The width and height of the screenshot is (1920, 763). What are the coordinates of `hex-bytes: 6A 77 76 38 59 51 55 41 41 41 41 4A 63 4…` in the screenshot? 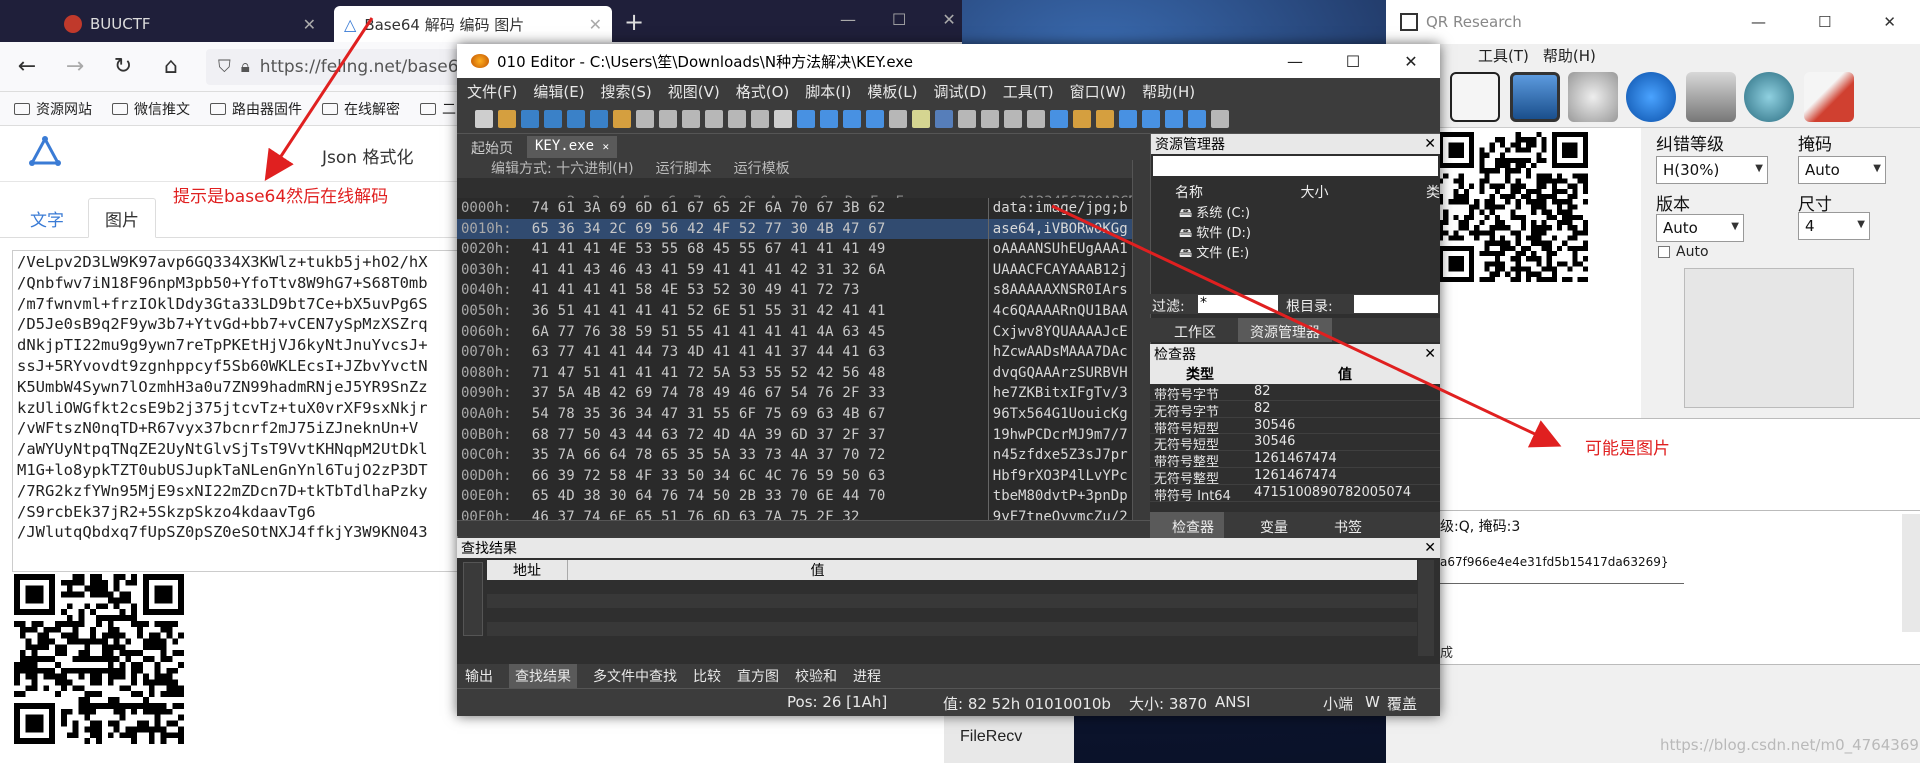 It's located at (758, 332).